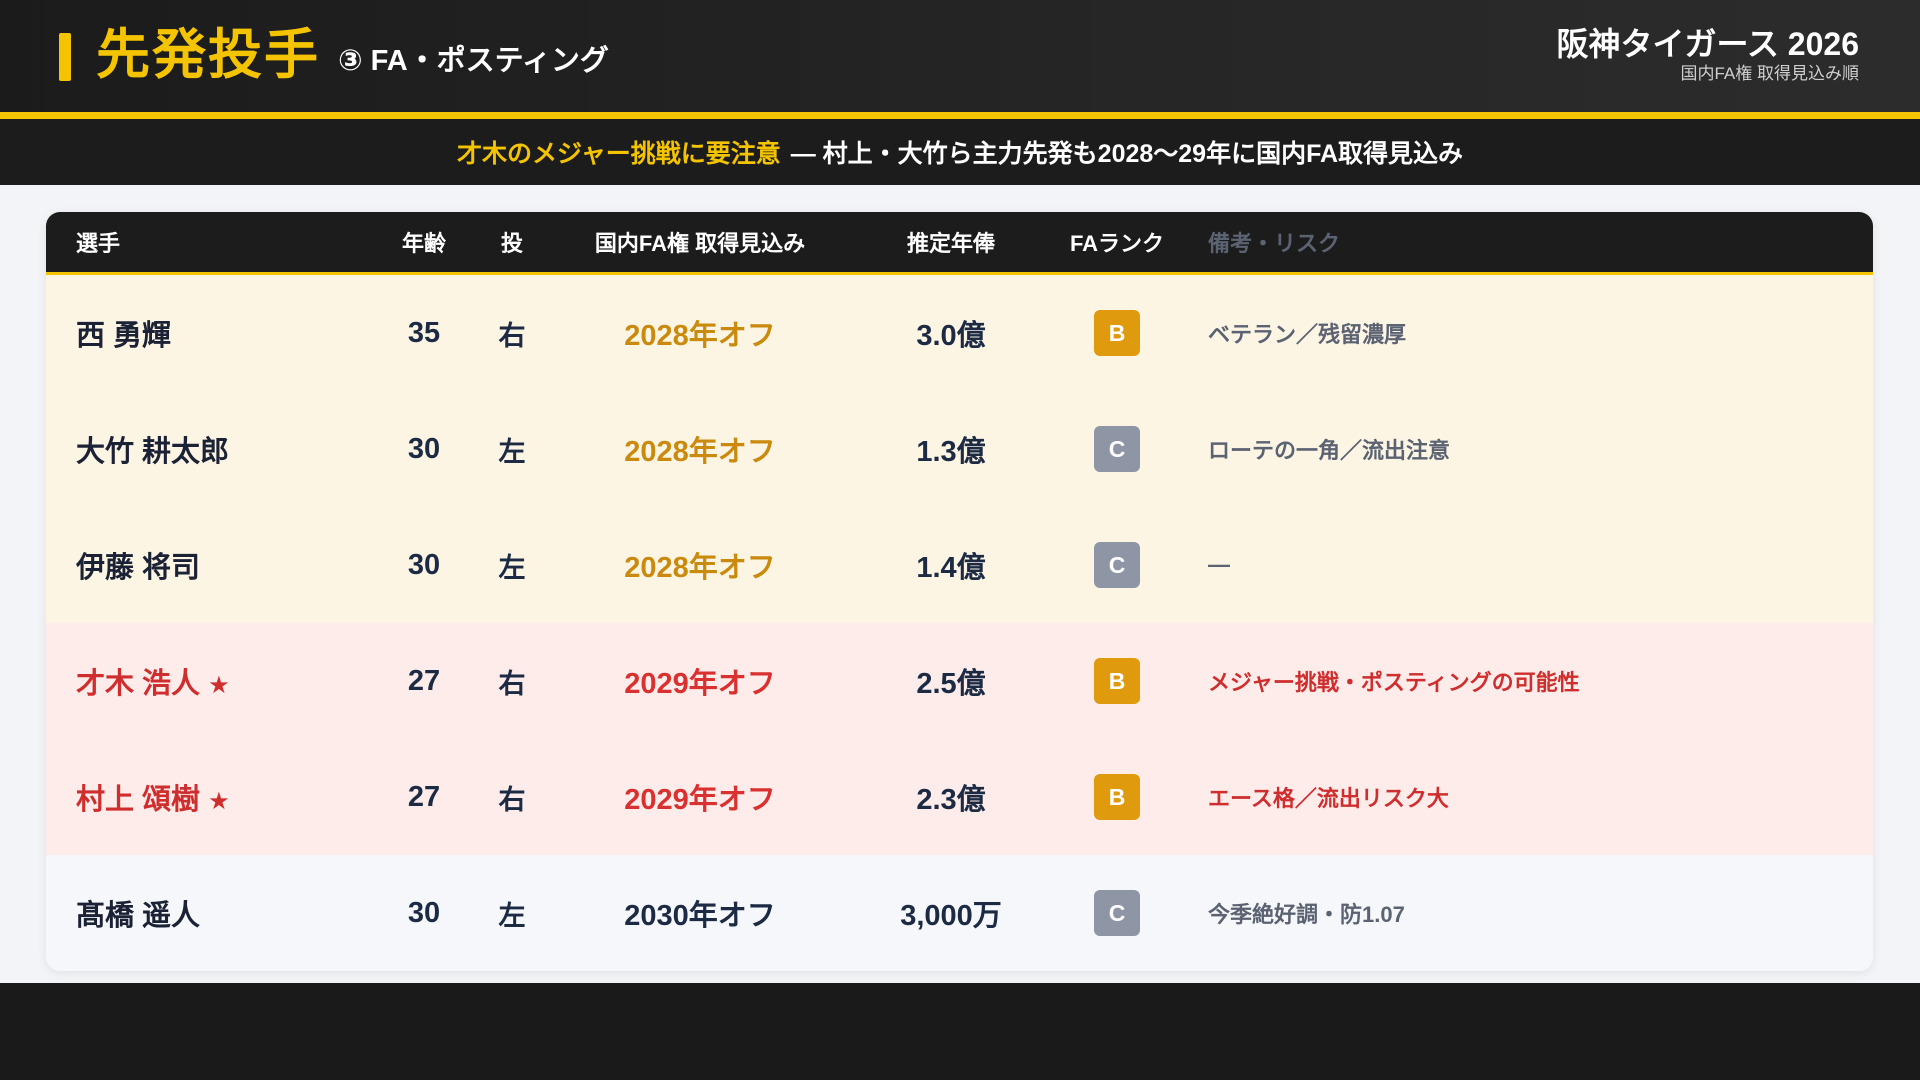  What do you see at coordinates (423, 243) in the screenshot?
I see `column-header-age: 年齢` at bounding box center [423, 243].